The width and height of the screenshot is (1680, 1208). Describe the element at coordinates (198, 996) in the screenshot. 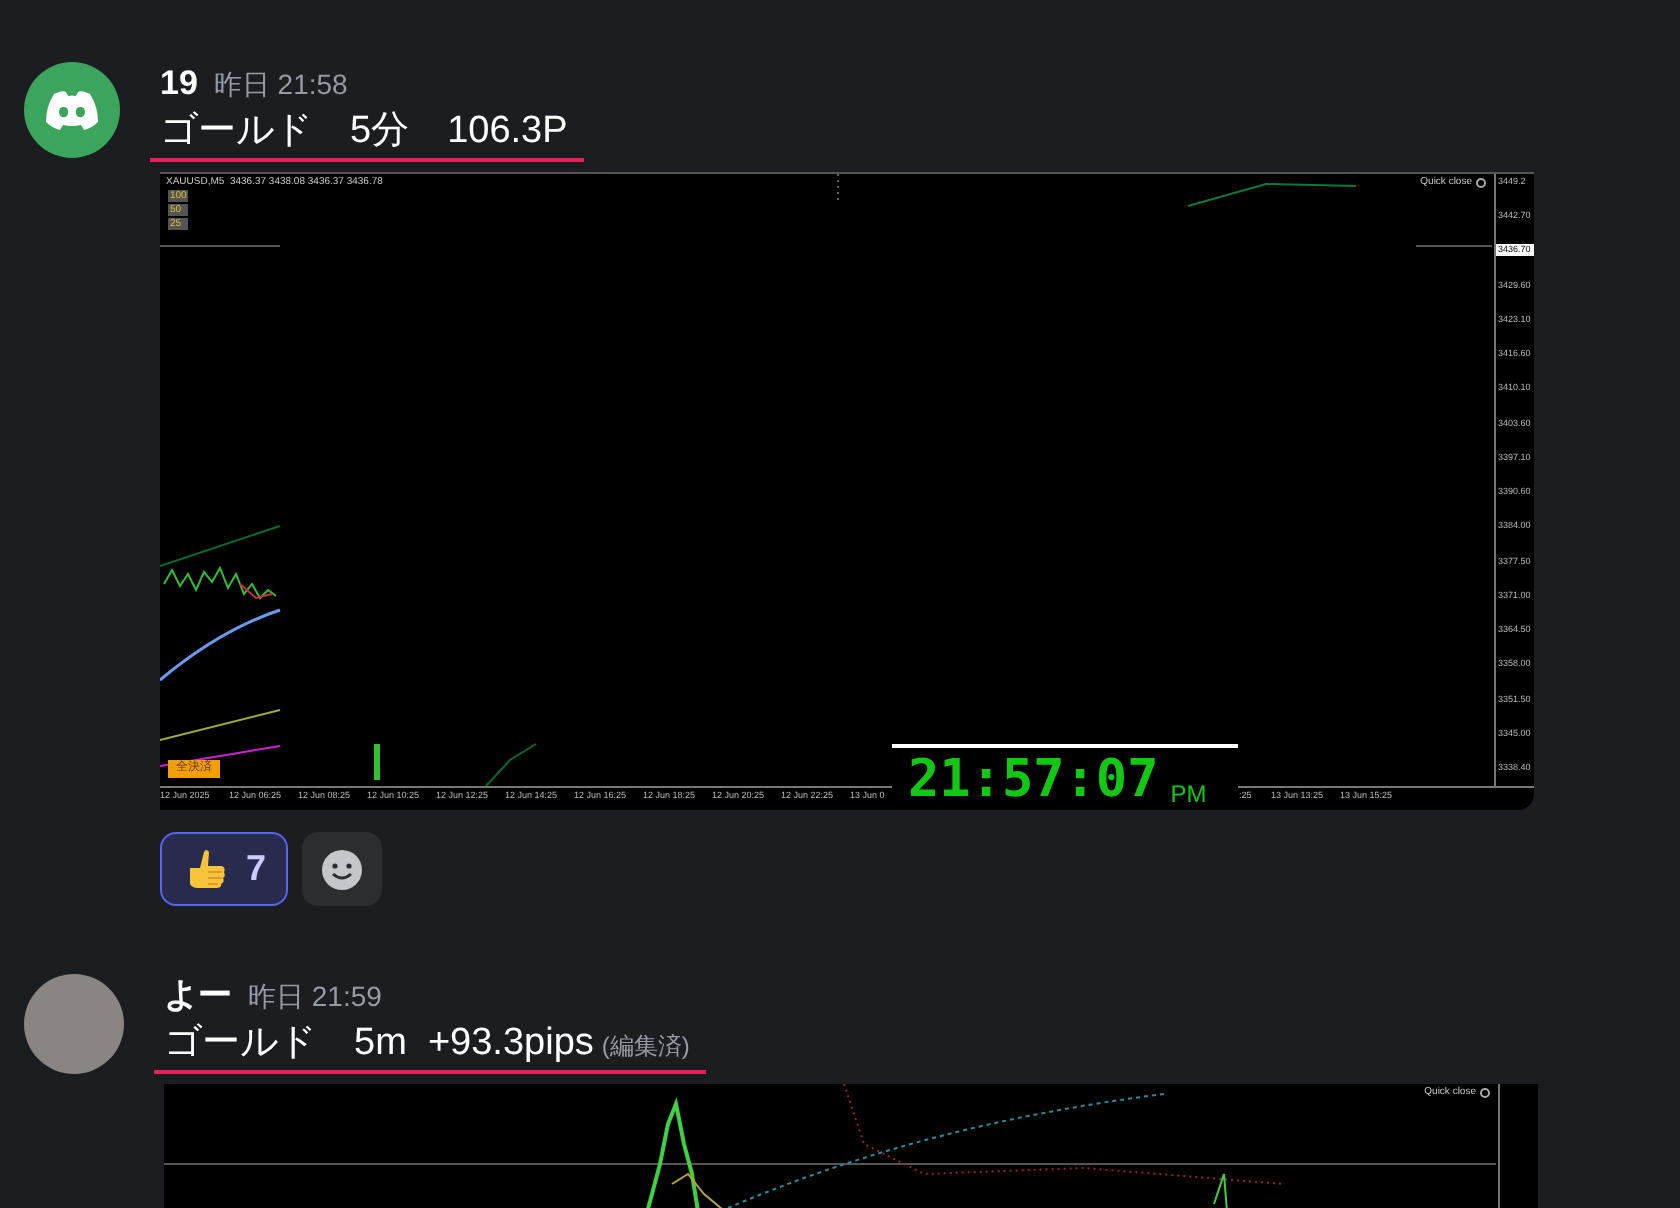

I see `username: よー` at that location.